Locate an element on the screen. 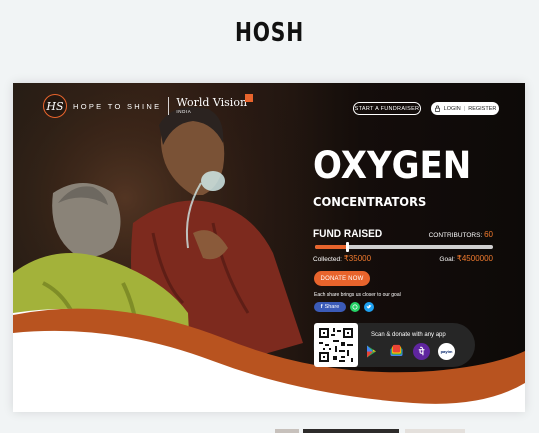 This screenshot has width=539, height=433. facebook-share-button: f Share is located at coordinates (330, 307).